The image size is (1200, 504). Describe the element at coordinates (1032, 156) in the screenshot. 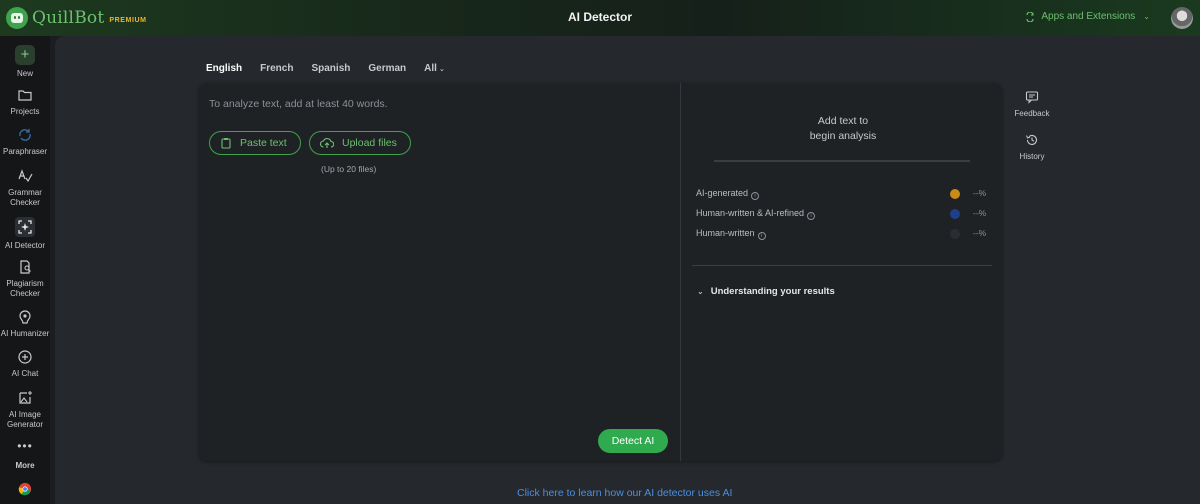

I see `history-label: History` at that location.